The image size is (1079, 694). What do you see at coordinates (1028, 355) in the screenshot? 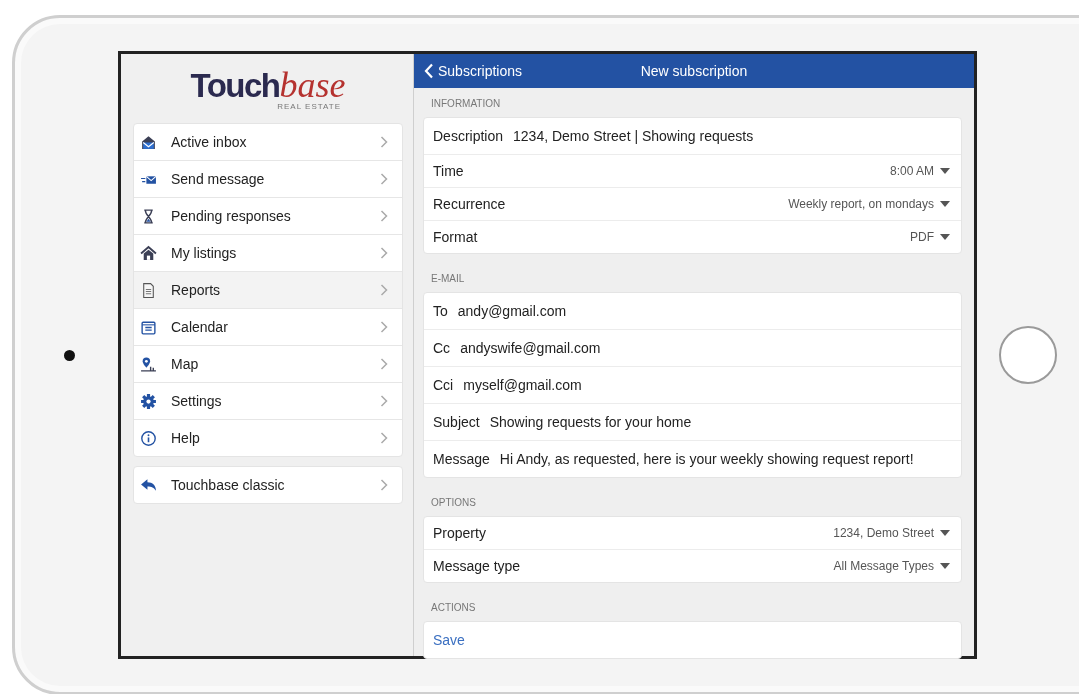
I see `home-button` at bounding box center [1028, 355].